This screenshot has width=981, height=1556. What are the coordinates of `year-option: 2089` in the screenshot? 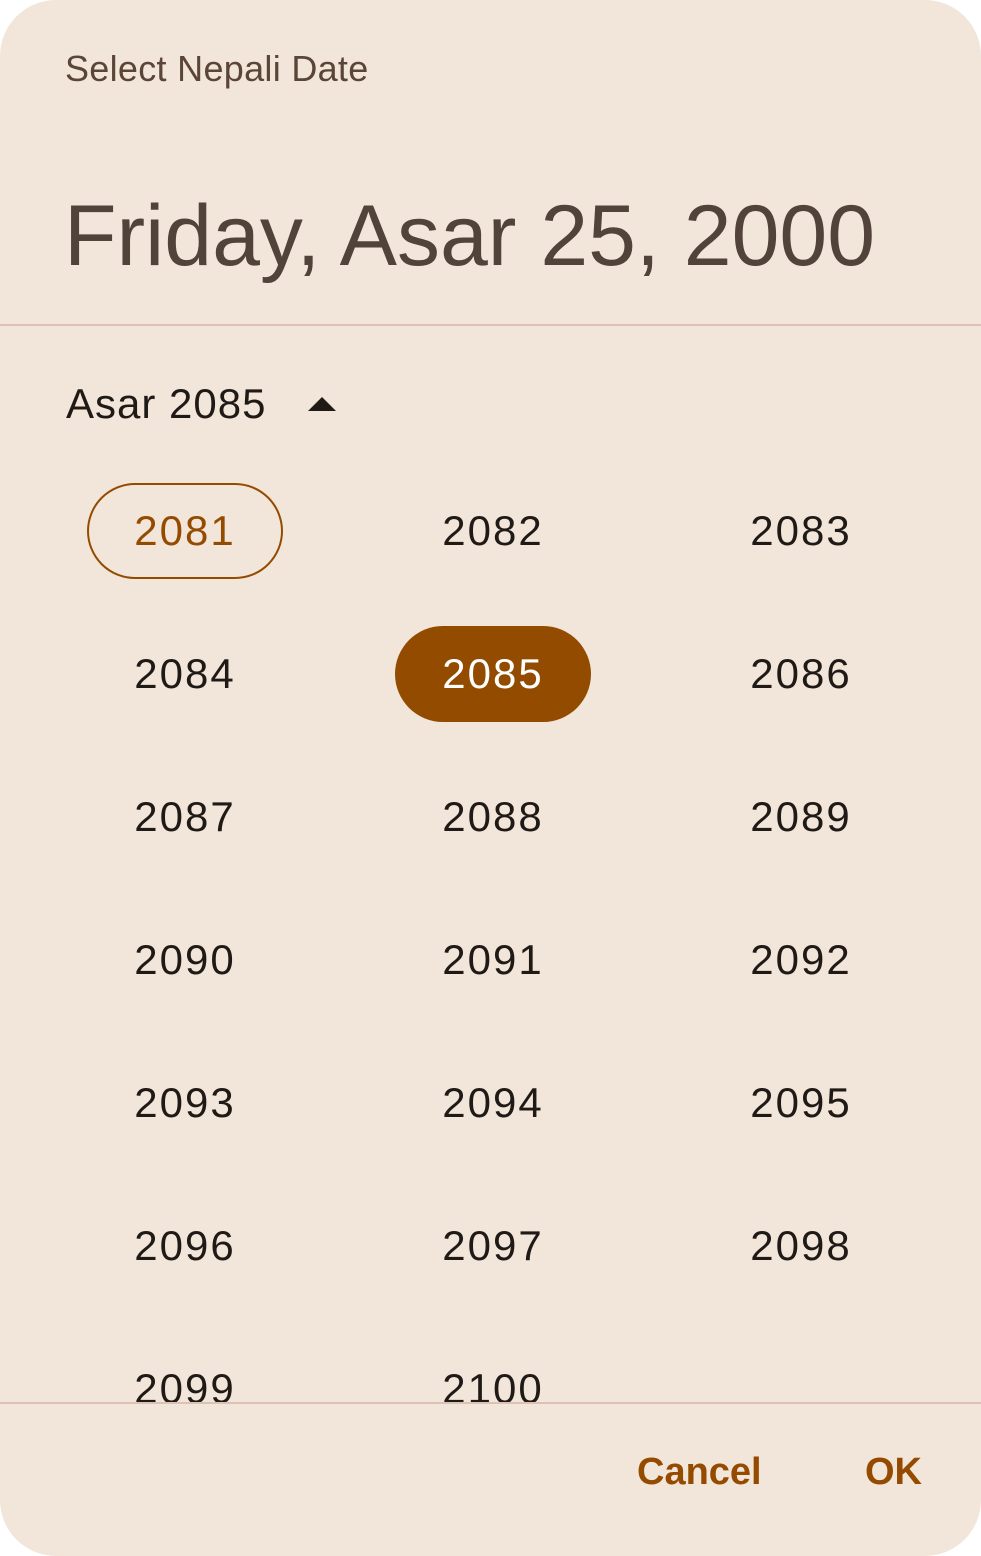 It's located at (801, 817).